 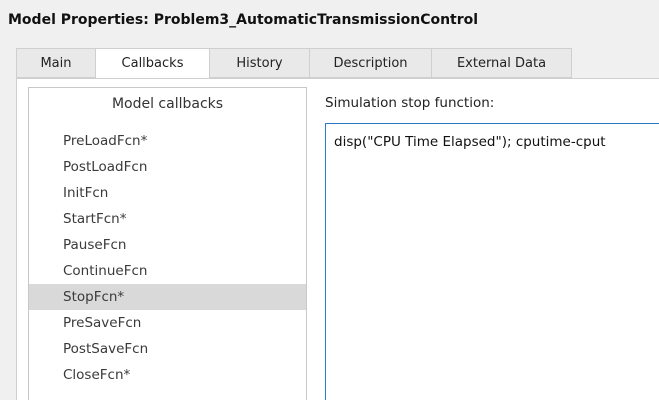 What do you see at coordinates (167, 219) in the screenshot?
I see `callback-item-startfcn: StartFcn*` at bounding box center [167, 219].